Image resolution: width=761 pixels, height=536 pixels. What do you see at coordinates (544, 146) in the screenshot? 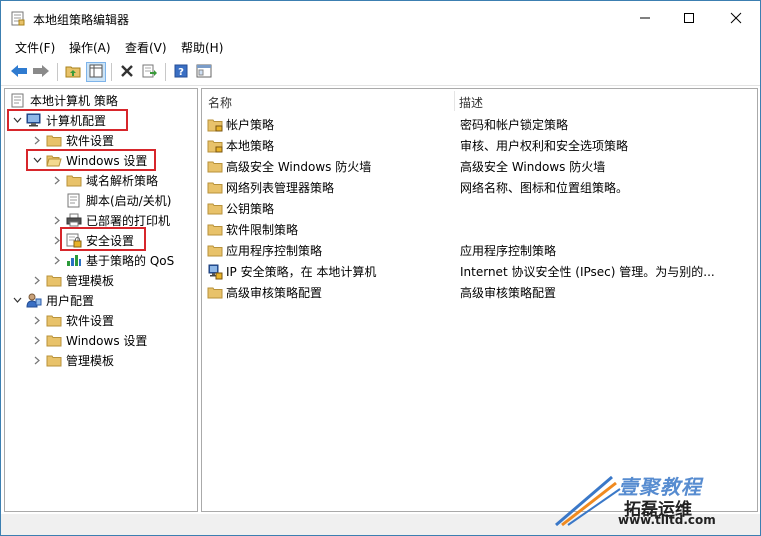
I see `list-item-description: 审核、用户权利和安全选项策略` at bounding box center [544, 146].